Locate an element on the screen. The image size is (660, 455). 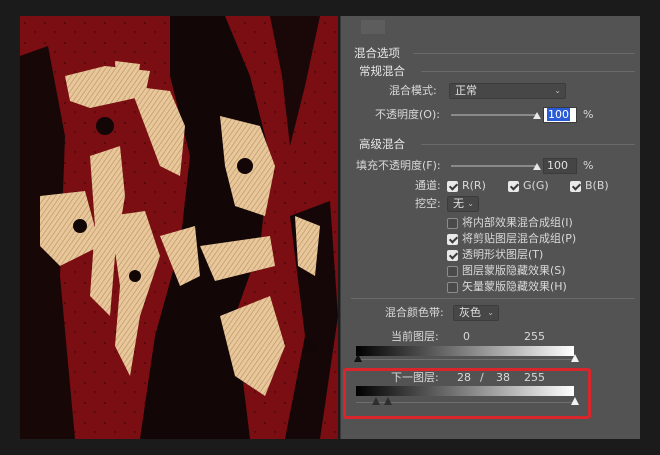
blend-if-label: 混合颜色带: is located at coordinates (414, 312).